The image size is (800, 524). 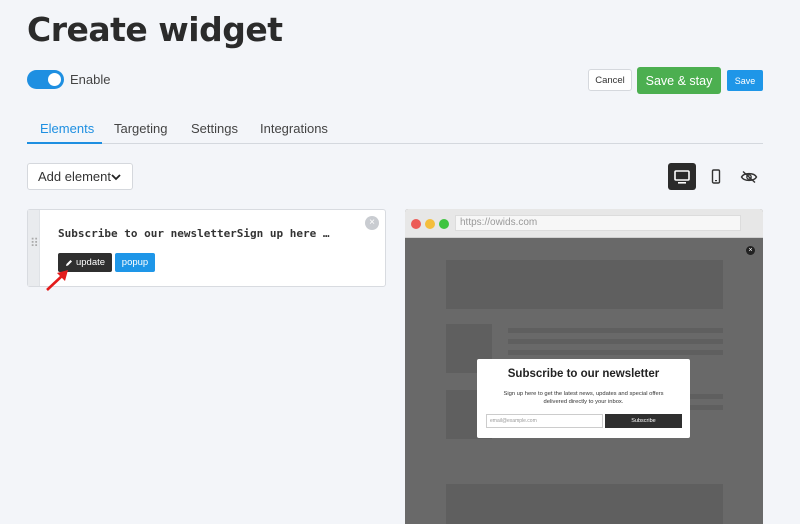 What do you see at coordinates (395, 128) in the screenshot?
I see `tab-bar: Elements Targeting Settings Integrations` at bounding box center [395, 128].